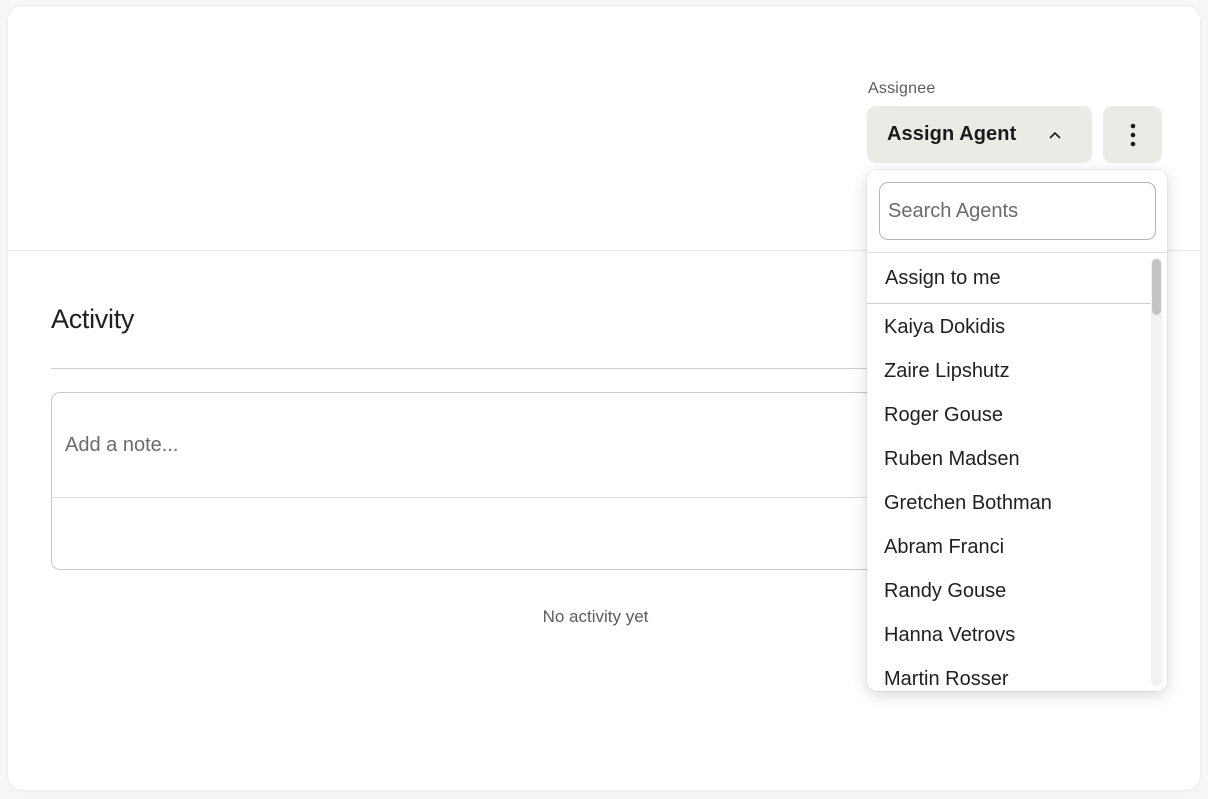 Image resolution: width=1208 pixels, height=799 pixels. I want to click on assign-to-me-option: Assign to me, so click(1009, 278).